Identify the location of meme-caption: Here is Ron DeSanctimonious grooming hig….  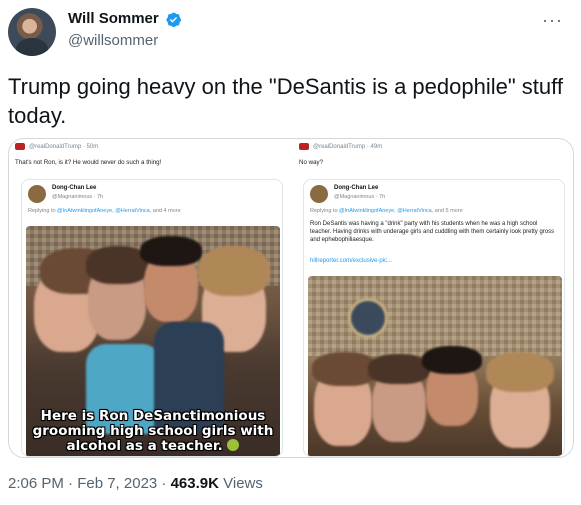
(153, 431).